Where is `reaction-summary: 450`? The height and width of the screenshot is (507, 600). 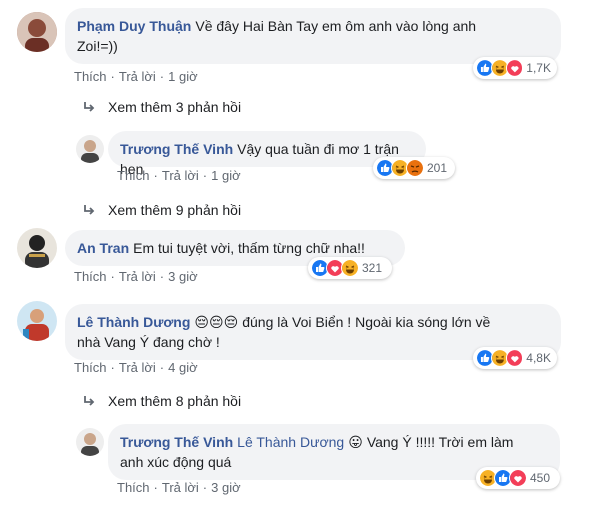 reaction-summary: 450 is located at coordinates (518, 478).